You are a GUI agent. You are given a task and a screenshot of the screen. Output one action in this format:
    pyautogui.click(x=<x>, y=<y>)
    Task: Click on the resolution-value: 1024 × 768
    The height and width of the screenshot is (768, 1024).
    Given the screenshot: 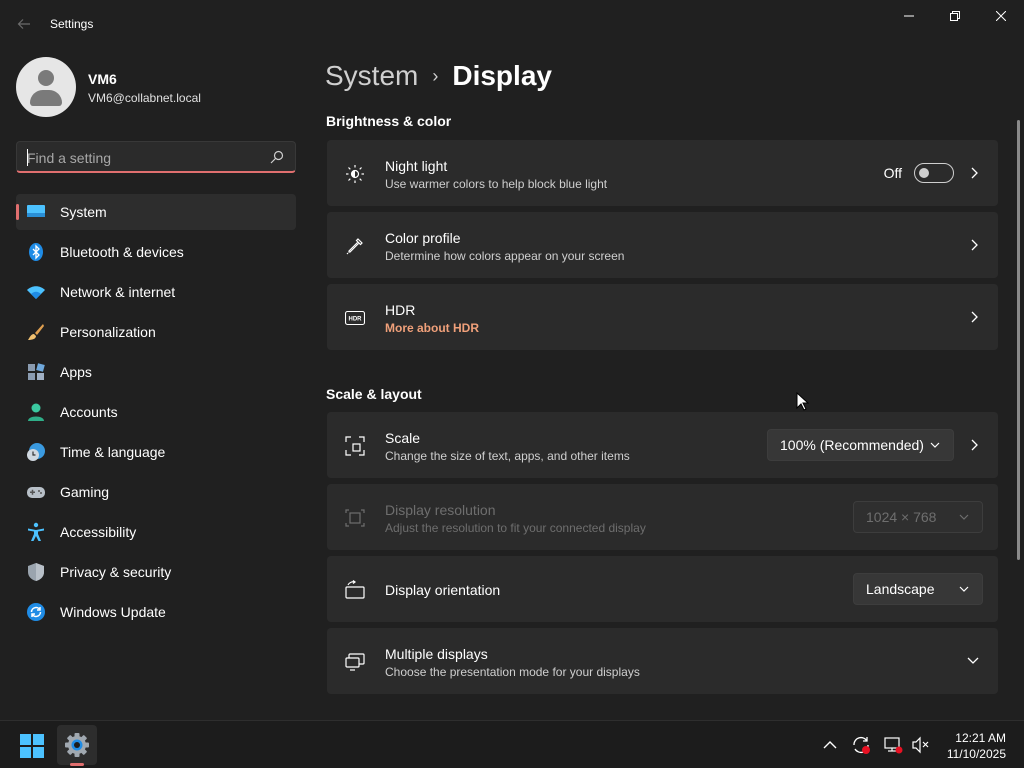 What is the action you would take?
    pyautogui.click(x=901, y=517)
    